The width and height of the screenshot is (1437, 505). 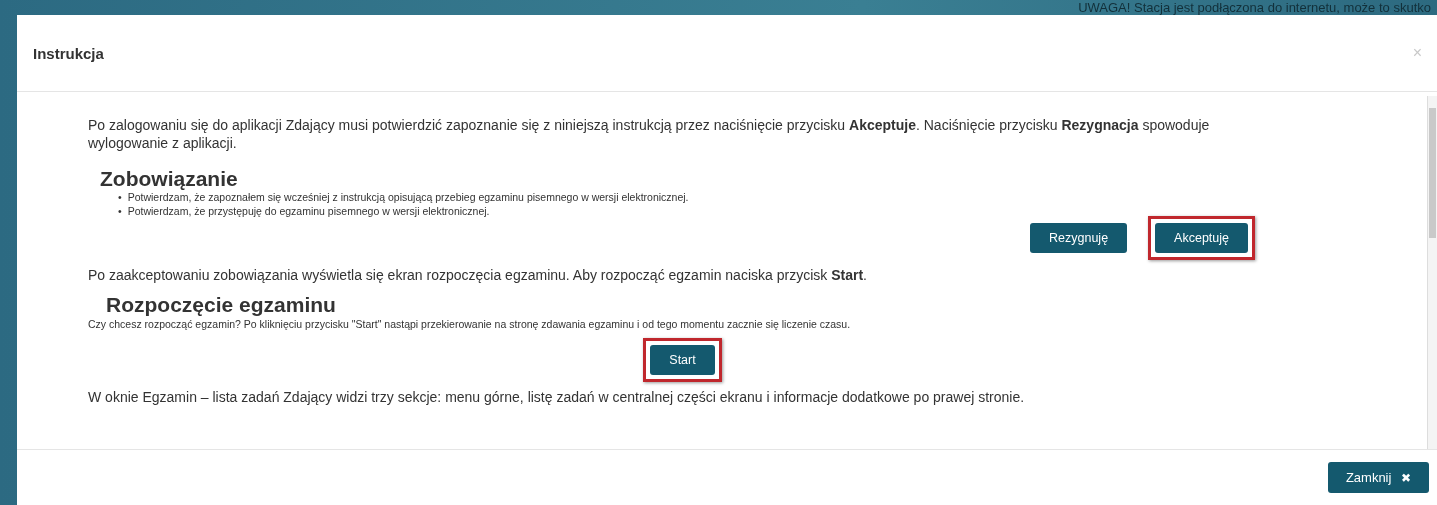 I want to click on sections-paragraph: W oknie Egzamin – lista zadań Zdający widzi trzy sekcje: menu górne, listę zadań w centralnej części ekranu i informacje dodatkowe po prawej stronie., so click(x=557, y=397).